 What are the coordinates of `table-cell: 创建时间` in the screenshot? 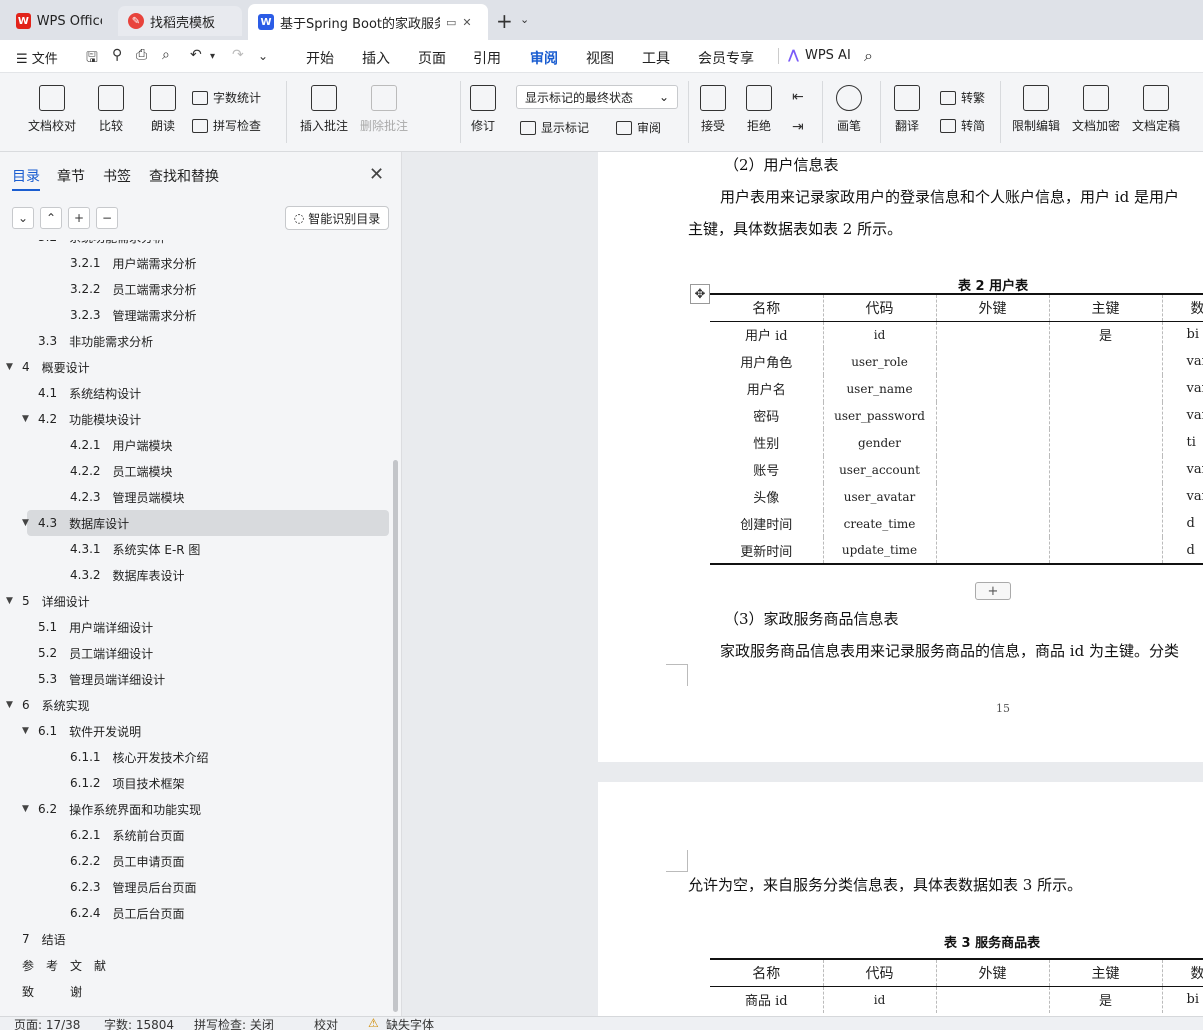 It's located at (766, 523).